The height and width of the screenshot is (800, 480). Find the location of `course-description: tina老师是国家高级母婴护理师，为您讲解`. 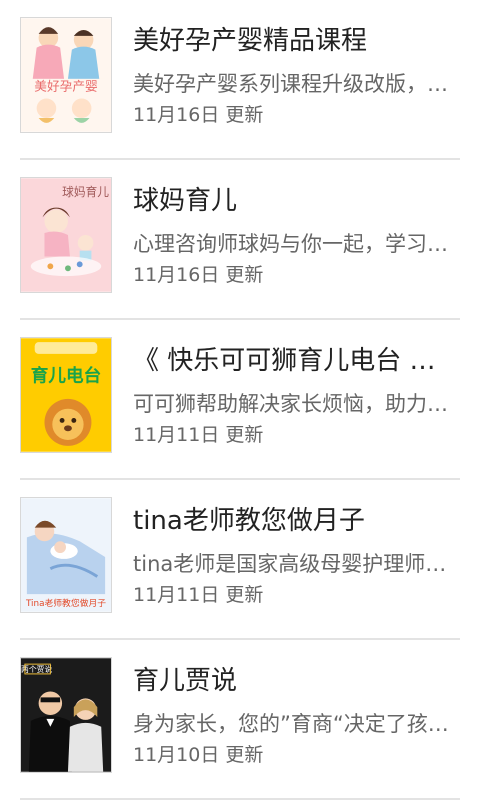

course-description: tina老师是国家高级母婴护理师，为您讲解 is located at coordinates (292, 564).